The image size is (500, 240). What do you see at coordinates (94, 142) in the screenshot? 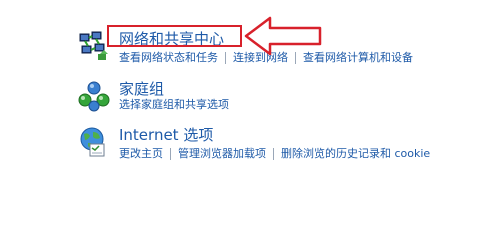
I see `internet-options-icon` at bounding box center [94, 142].